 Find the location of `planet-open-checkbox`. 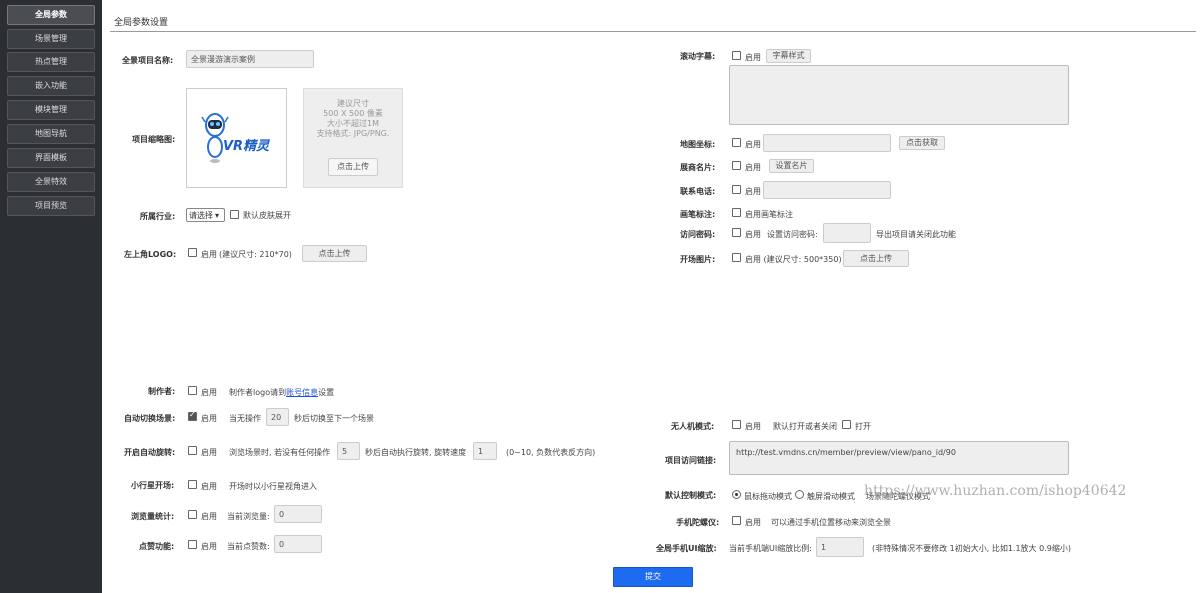

planet-open-checkbox is located at coordinates (192, 484).